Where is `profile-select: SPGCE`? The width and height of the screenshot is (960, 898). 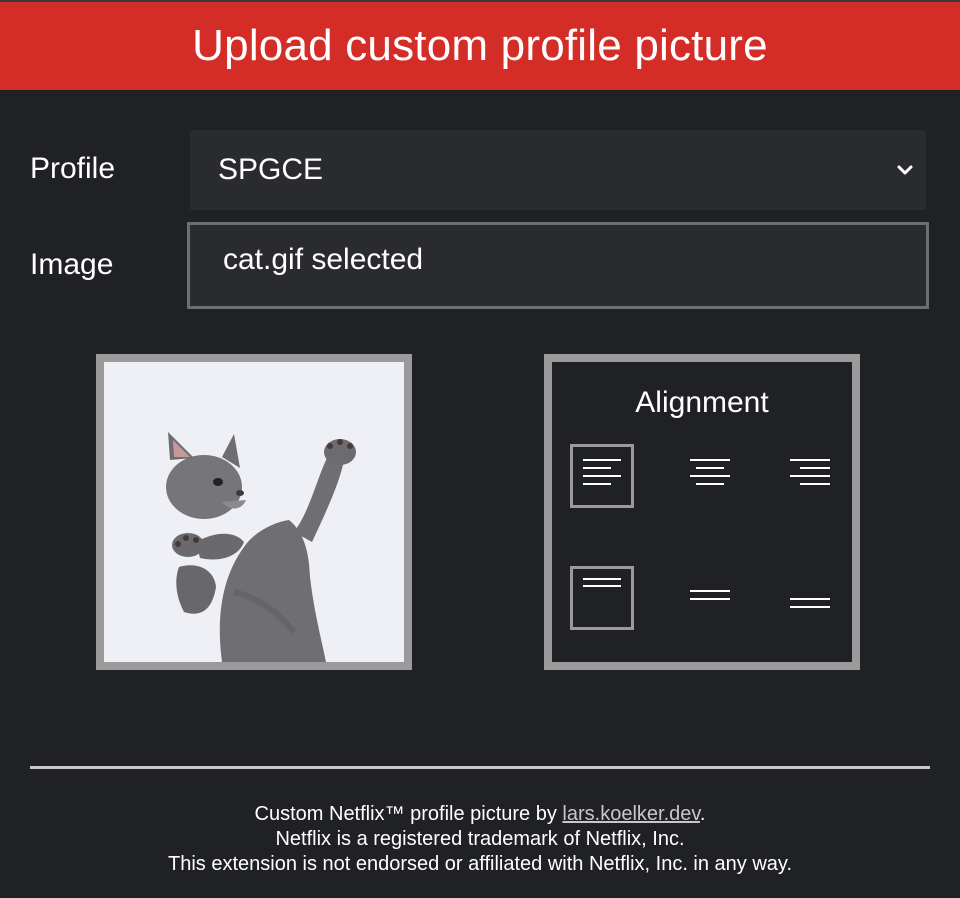
profile-select: SPGCE is located at coordinates (558, 170).